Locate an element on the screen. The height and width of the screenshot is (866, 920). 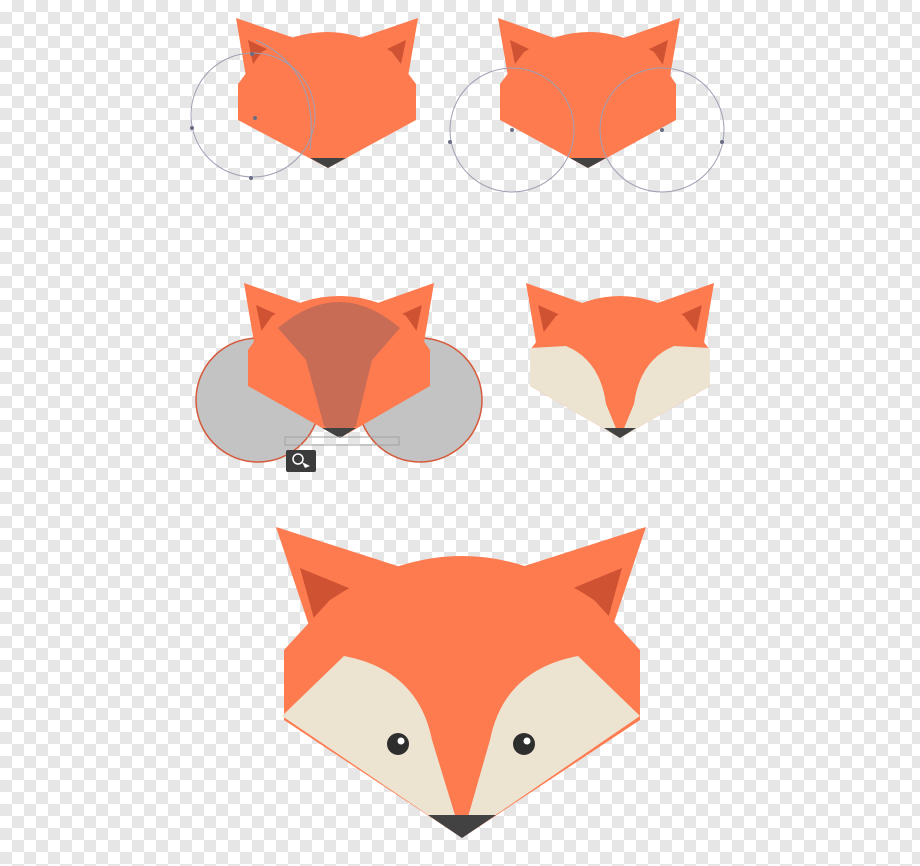
step-1-fox-head is located at coordinates (304, 99).